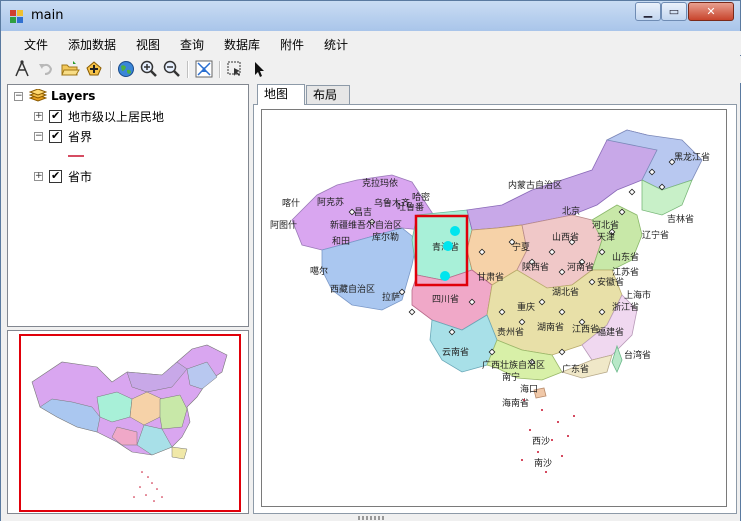 The image size is (741, 521). Describe the element at coordinates (204, 69) in the screenshot. I see `pan-icon` at that location.